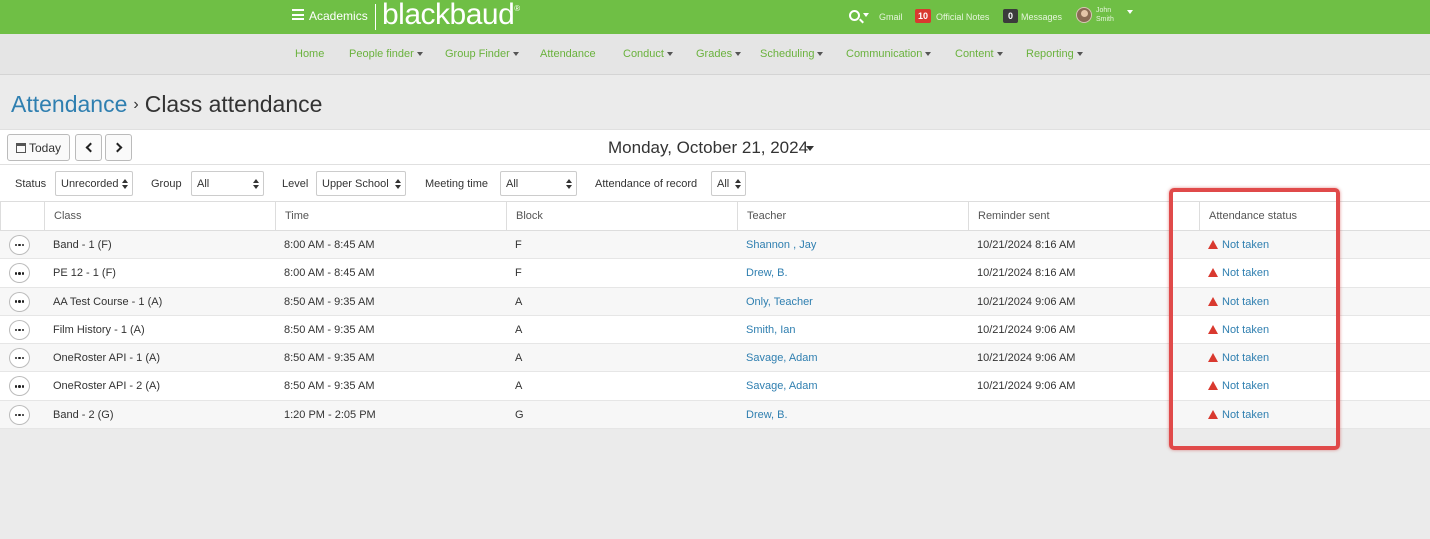 The width and height of the screenshot is (1430, 539). I want to click on nav-label: Attendance, so click(568, 54).